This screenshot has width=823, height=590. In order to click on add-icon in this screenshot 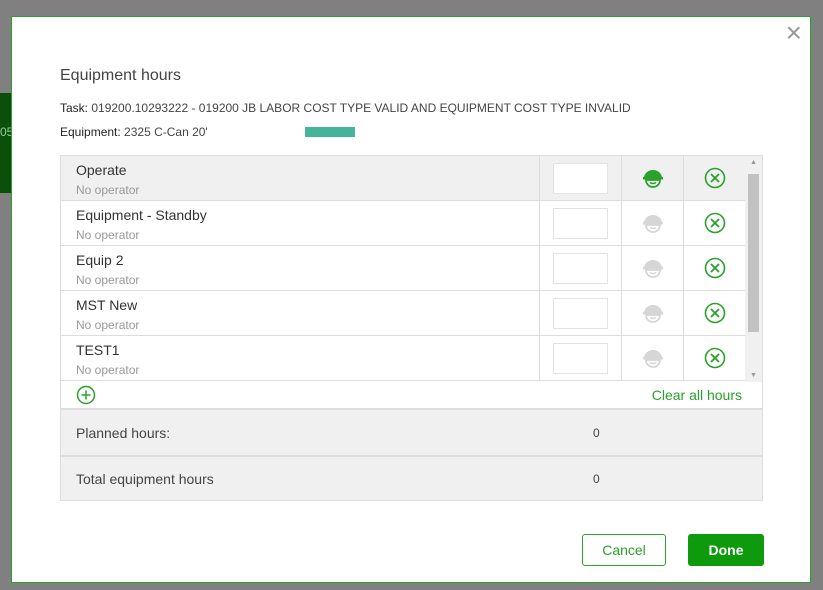, I will do `click(86, 395)`.